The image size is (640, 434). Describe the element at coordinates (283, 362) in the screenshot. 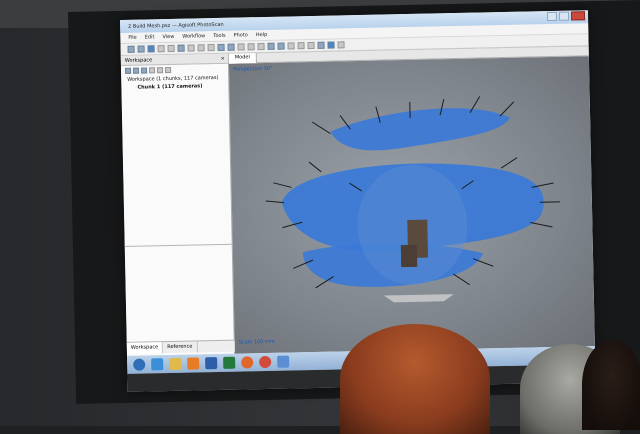

I see `photoscan-icon` at that location.